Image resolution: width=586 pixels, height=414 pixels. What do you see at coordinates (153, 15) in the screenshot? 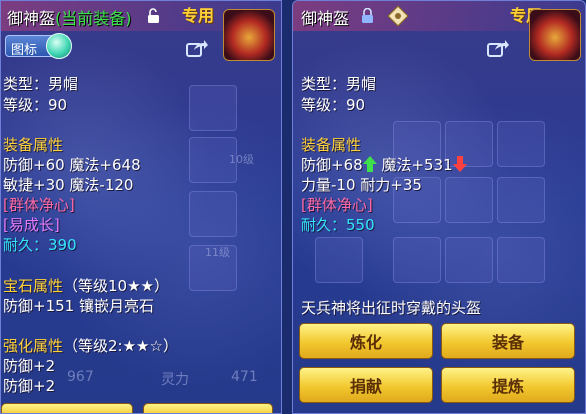
I see `unlock-icon` at bounding box center [153, 15].